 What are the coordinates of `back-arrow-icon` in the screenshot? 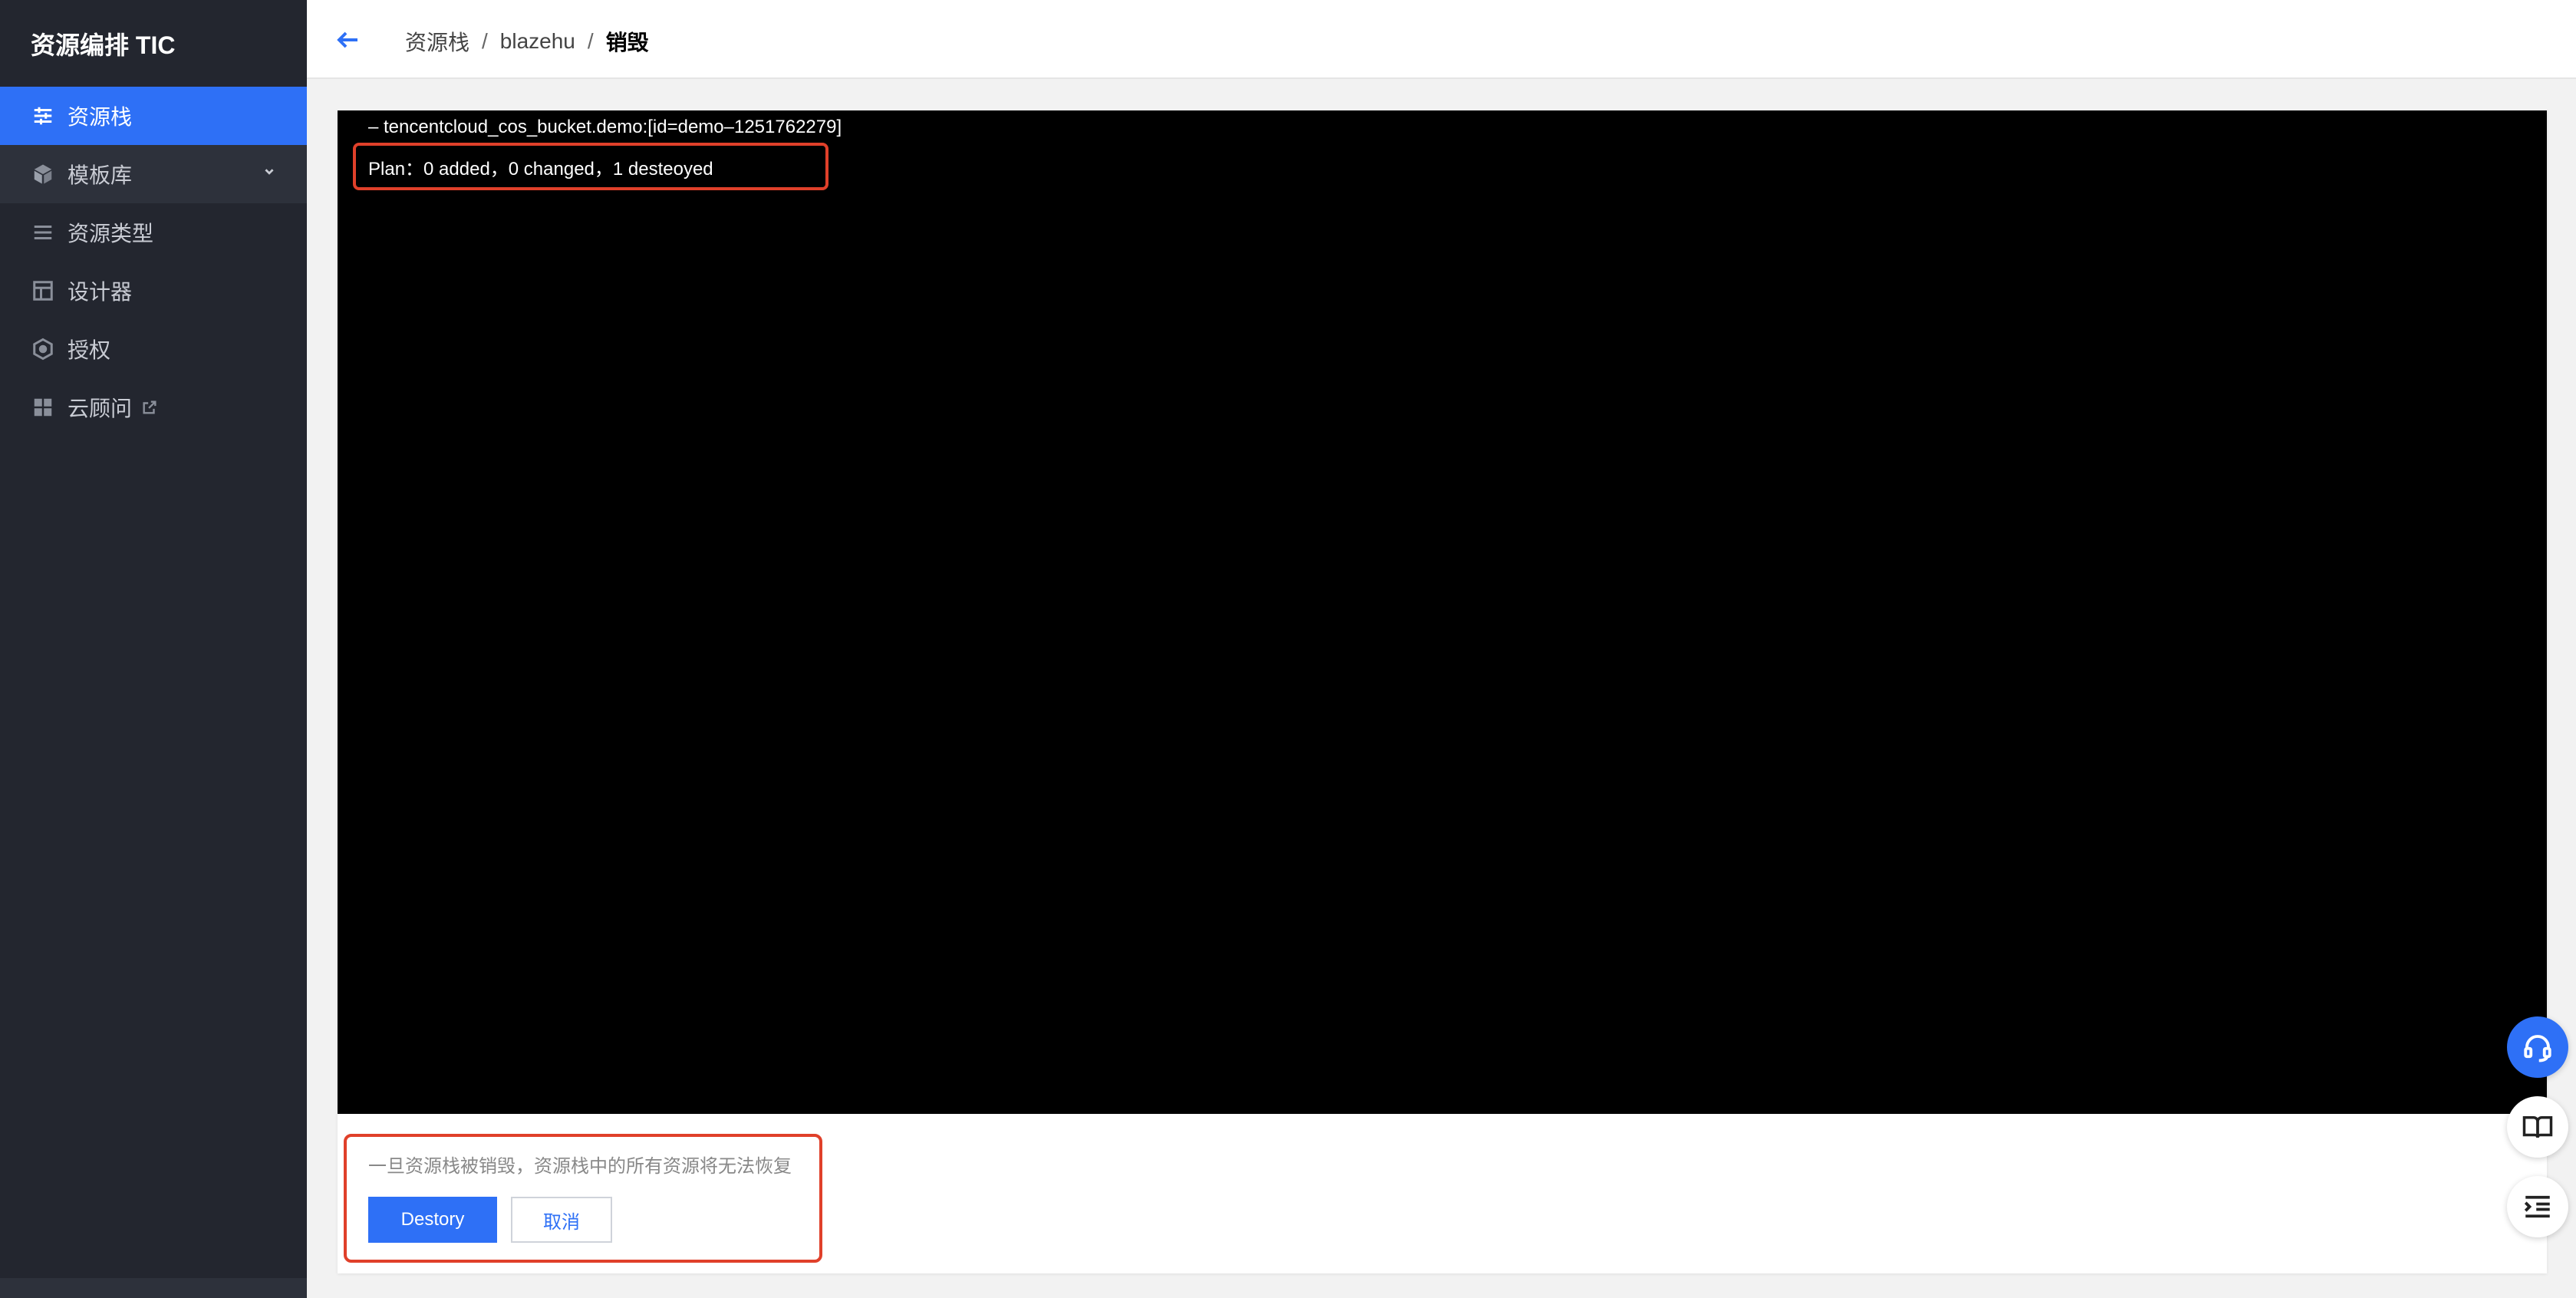 It's located at (348, 40).